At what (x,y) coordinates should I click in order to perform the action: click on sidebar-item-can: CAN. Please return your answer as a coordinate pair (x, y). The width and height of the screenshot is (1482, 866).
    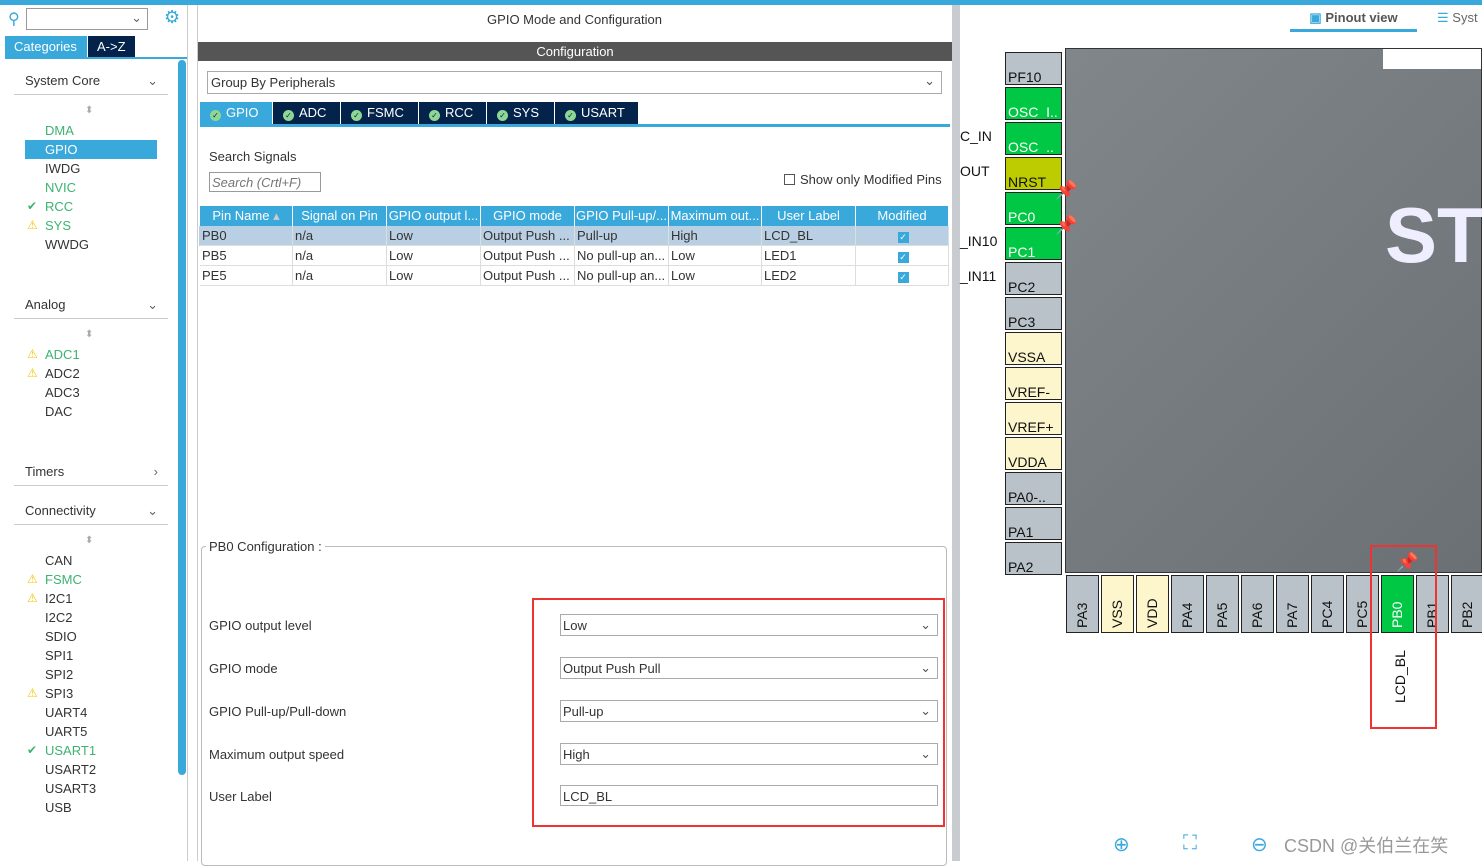
    Looking at the image, I should click on (91, 560).